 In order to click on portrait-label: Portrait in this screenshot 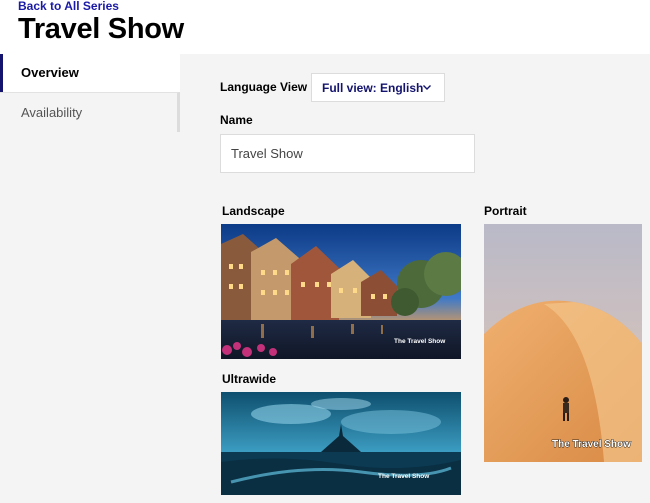, I will do `click(505, 211)`.